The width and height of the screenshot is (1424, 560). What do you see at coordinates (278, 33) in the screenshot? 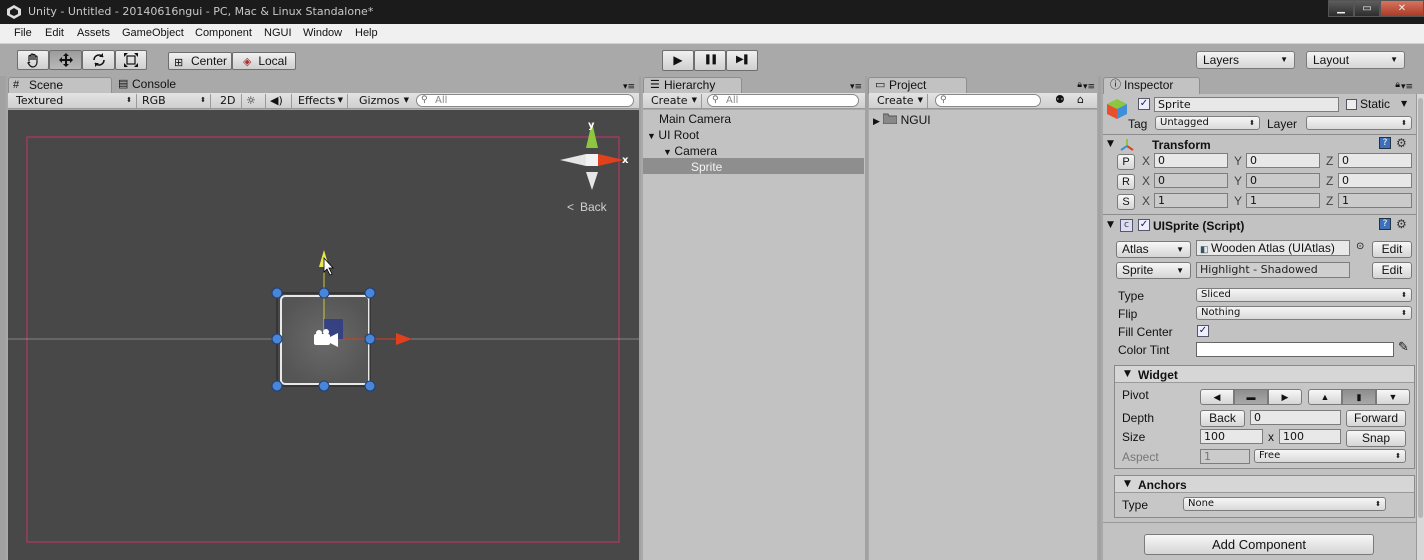
I see `menu-ngui: NGUI` at bounding box center [278, 33].